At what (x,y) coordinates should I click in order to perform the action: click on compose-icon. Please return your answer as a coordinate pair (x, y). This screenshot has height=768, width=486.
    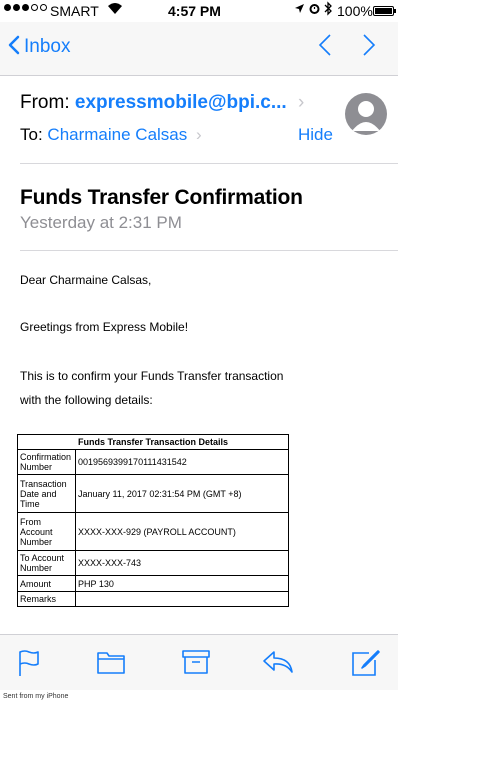
    Looking at the image, I should click on (366, 663).